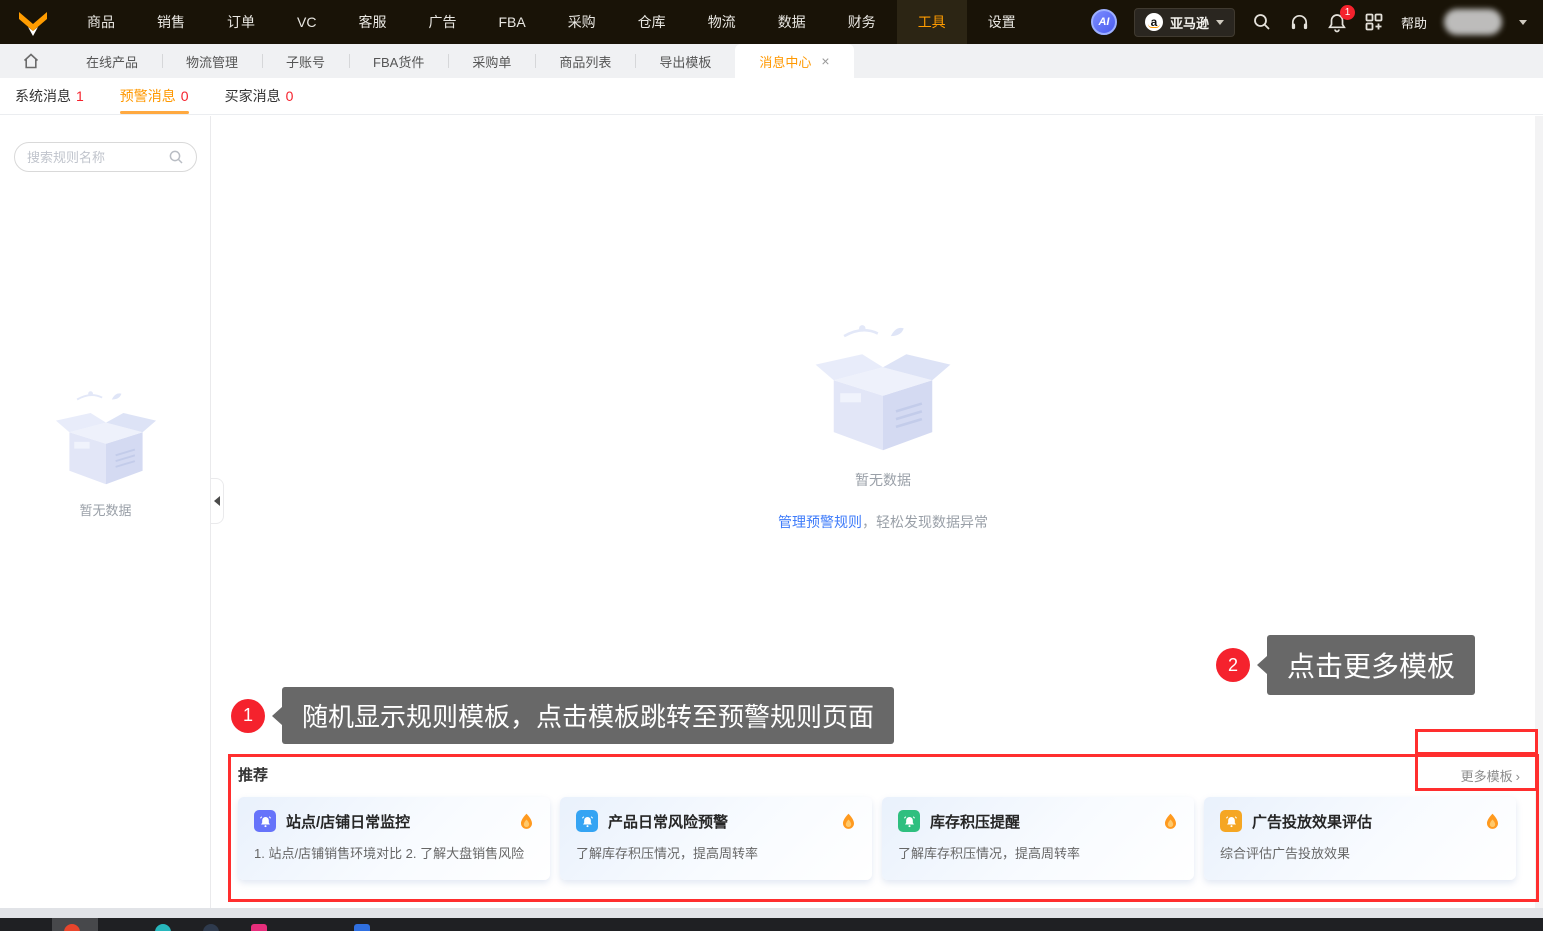 Image resolution: width=1543 pixels, height=931 pixels. What do you see at coordinates (217, 501) in the screenshot?
I see `sidebar-collapse-handle` at bounding box center [217, 501].